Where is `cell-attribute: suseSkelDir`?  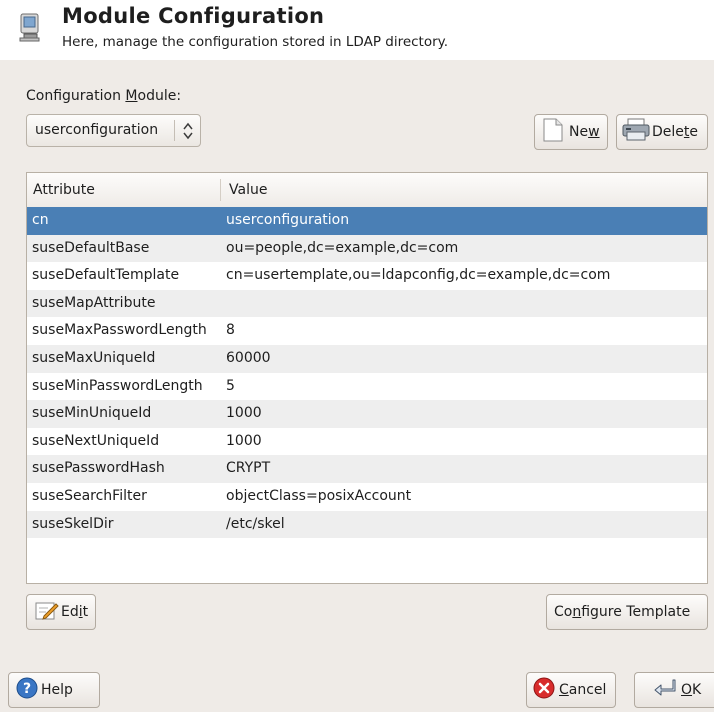 cell-attribute: suseSkelDir is located at coordinates (73, 523).